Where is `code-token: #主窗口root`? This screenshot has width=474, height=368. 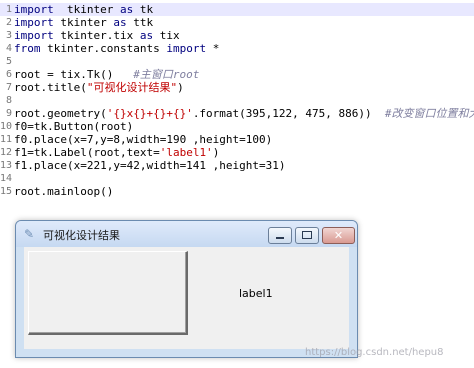
code-token: #主窗口root is located at coordinates (166, 74).